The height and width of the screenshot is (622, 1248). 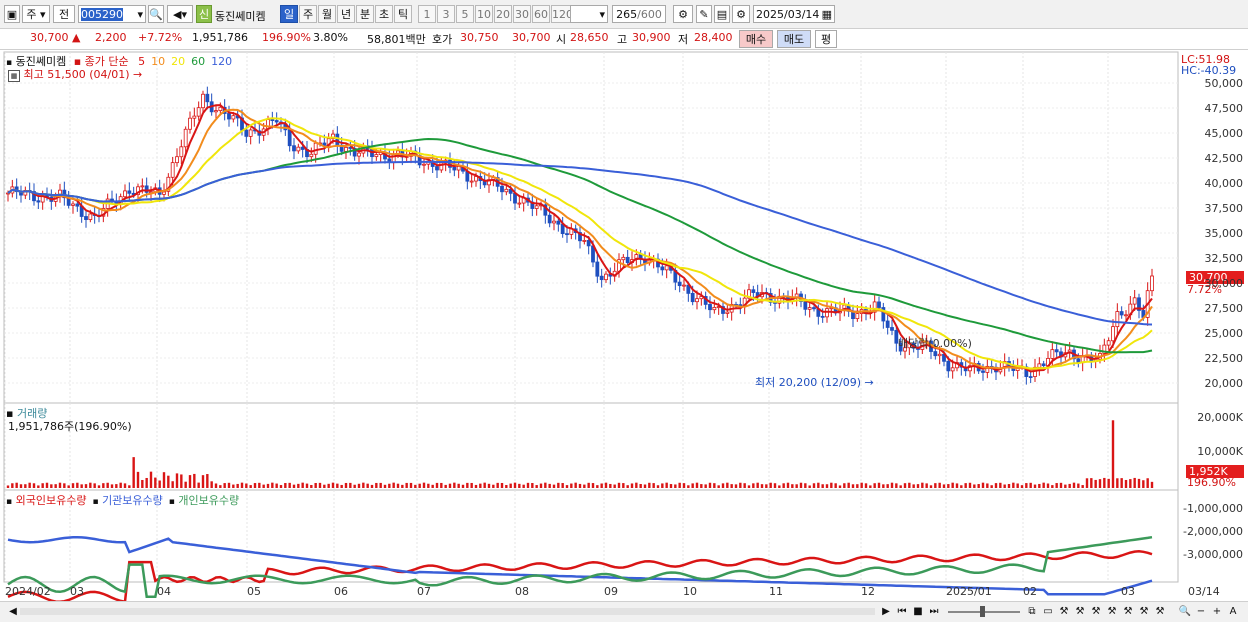 What do you see at coordinates (198, 61) in the screenshot?
I see `ma-period-60: 60` at bounding box center [198, 61].